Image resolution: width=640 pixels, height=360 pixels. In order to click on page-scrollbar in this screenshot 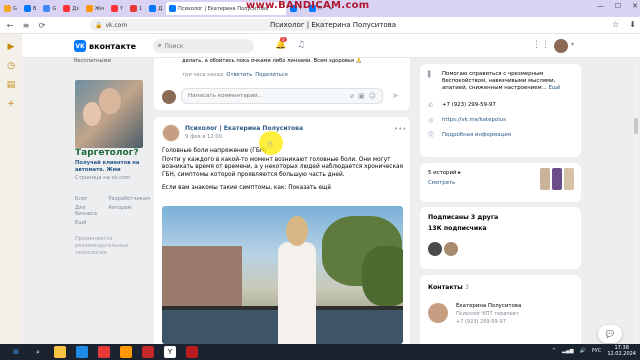, I will do `click(636, 201)`.